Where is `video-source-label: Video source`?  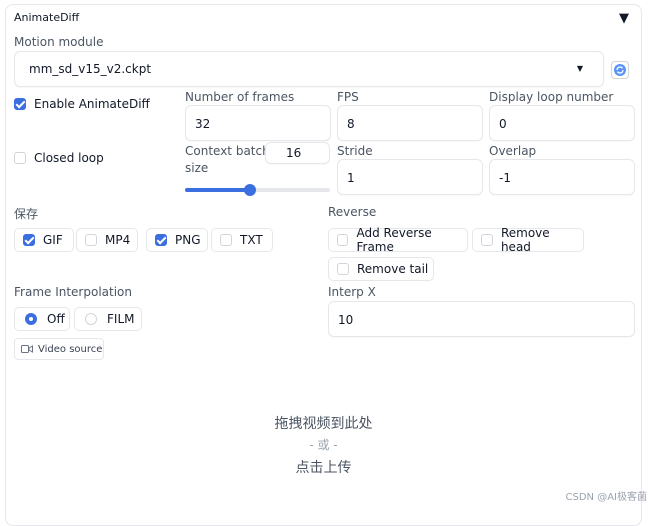 video-source-label: Video source is located at coordinates (70, 349).